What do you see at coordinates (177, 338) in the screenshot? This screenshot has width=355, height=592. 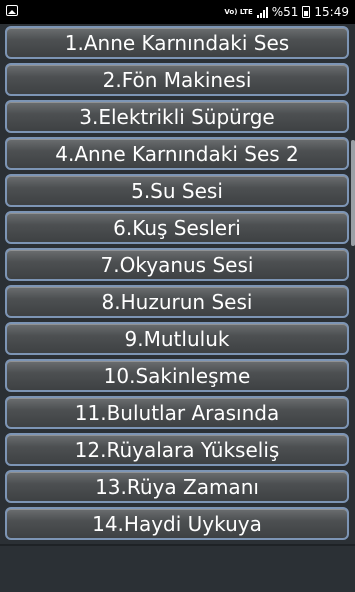 I see `list-item-9: 9.Mutluluk` at bounding box center [177, 338].